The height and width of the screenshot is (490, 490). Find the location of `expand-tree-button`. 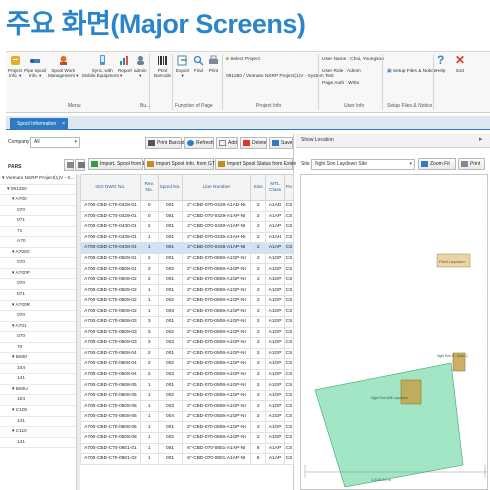

expand-tree-button is located at coordinates (69, 165).